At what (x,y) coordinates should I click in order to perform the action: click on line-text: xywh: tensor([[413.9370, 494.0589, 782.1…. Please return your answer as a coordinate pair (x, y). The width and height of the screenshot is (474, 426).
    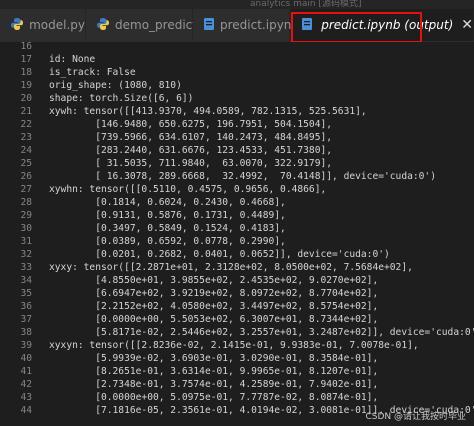
    Looking at the image, I should click on (208, 111).